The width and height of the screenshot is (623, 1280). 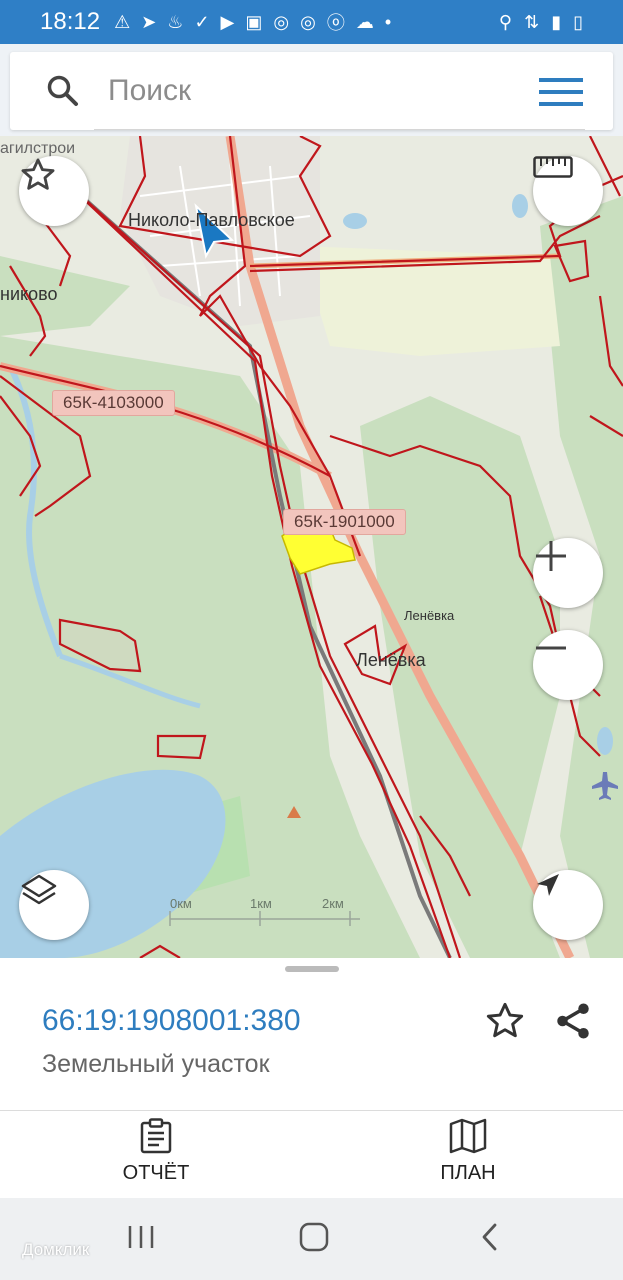 I want to click on location-icon: ⚲, so click(x=505, y=21).